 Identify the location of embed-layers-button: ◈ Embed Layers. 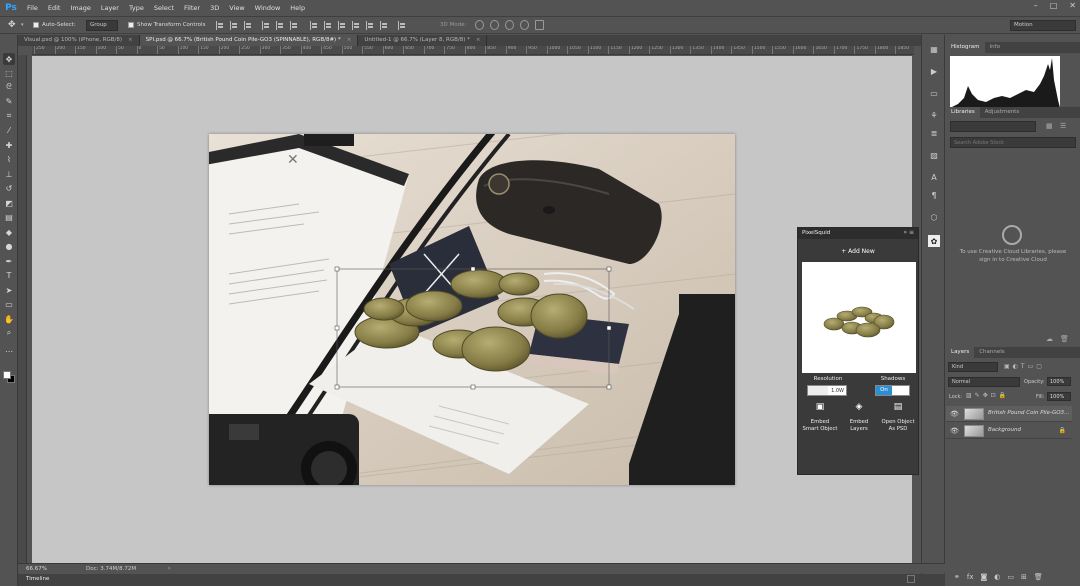
(859, 417).